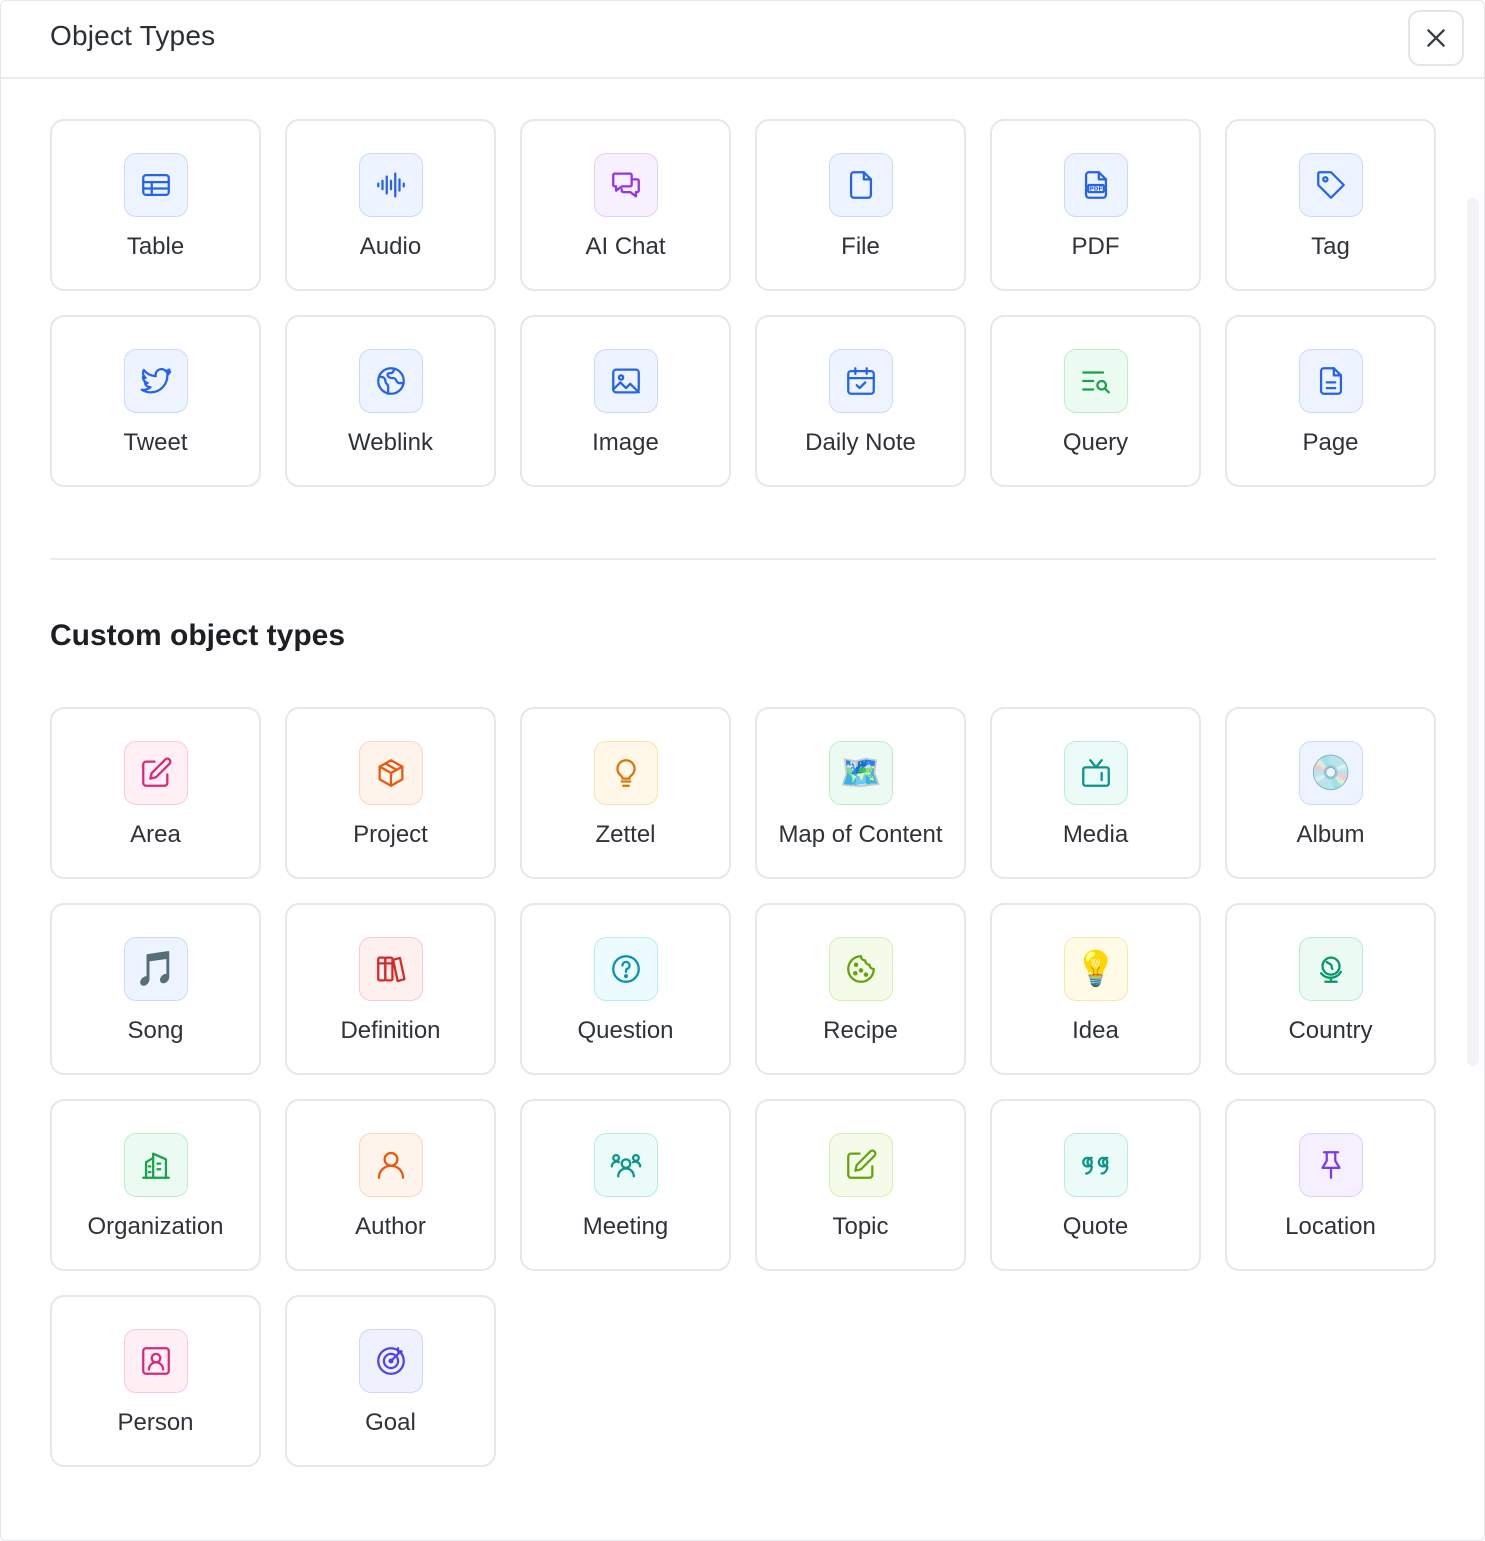 The height and width of the screenshot is (1541, 1485). What do you see at coordinates (1330, 1226) in the screenshot?
I see `type-card-label: Location` at bounding box center [1330, 1226].